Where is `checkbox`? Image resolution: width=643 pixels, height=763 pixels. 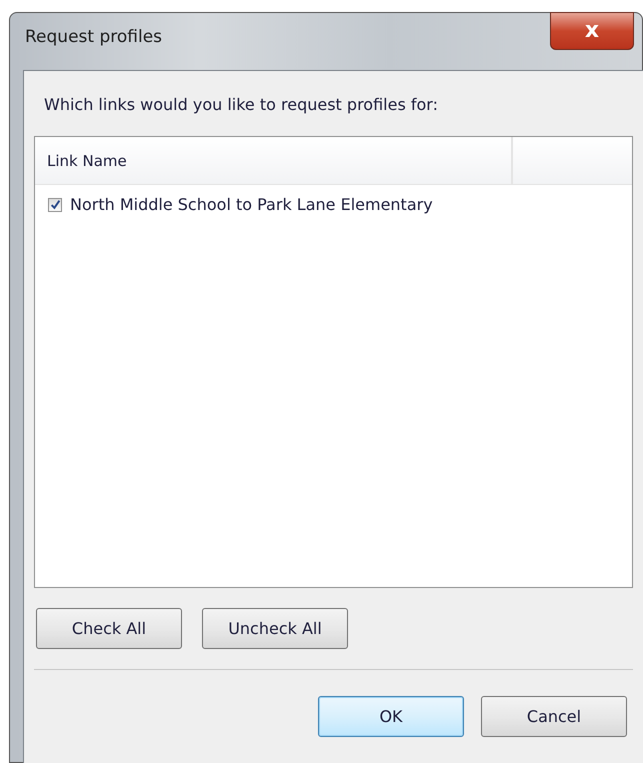
checkbox is located at coordinates (55, 205).